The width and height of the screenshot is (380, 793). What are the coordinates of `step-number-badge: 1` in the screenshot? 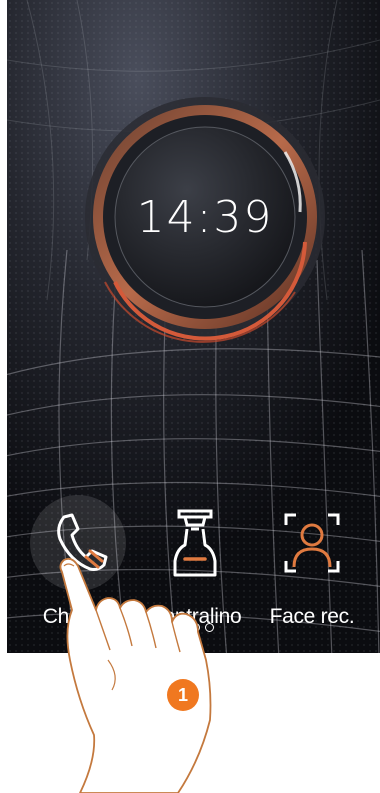 It's located at (183, 695).